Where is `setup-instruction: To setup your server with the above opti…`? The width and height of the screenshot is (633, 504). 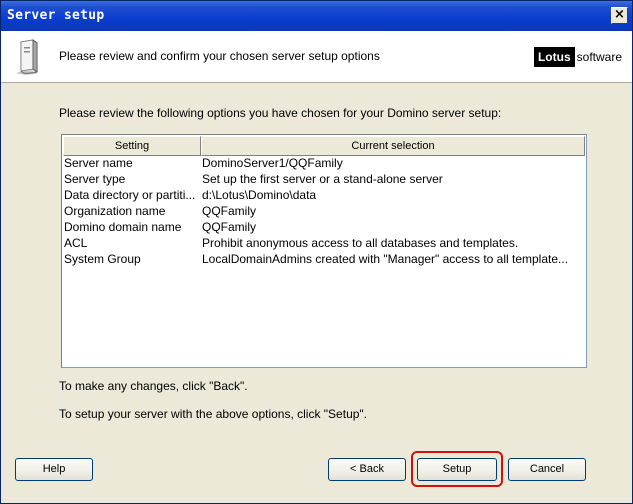 setup-instruction: To setup your server with the above opti… is located at coordinates (213, 414).